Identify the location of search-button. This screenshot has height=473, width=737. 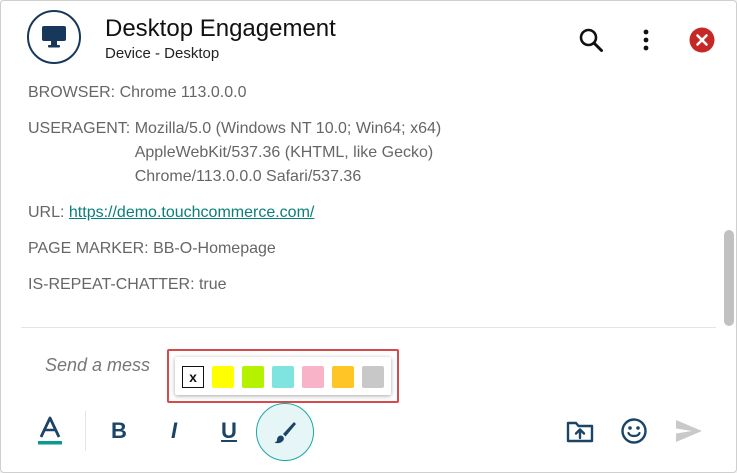
(591, 40).